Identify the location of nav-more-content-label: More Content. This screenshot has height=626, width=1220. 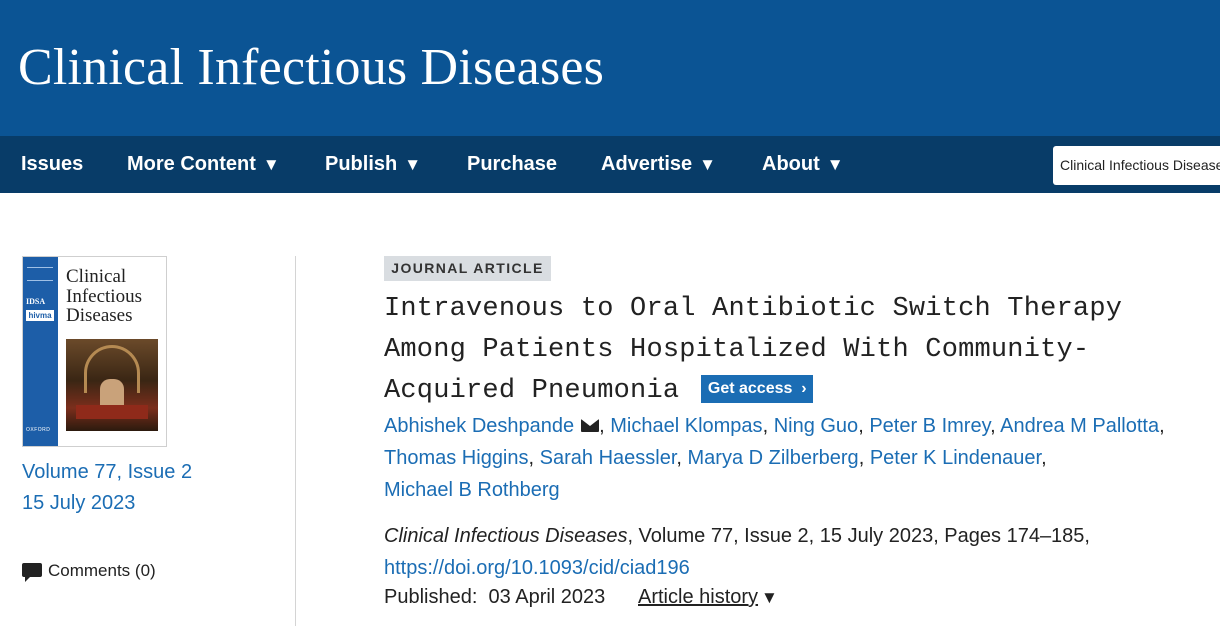
(191, 164).